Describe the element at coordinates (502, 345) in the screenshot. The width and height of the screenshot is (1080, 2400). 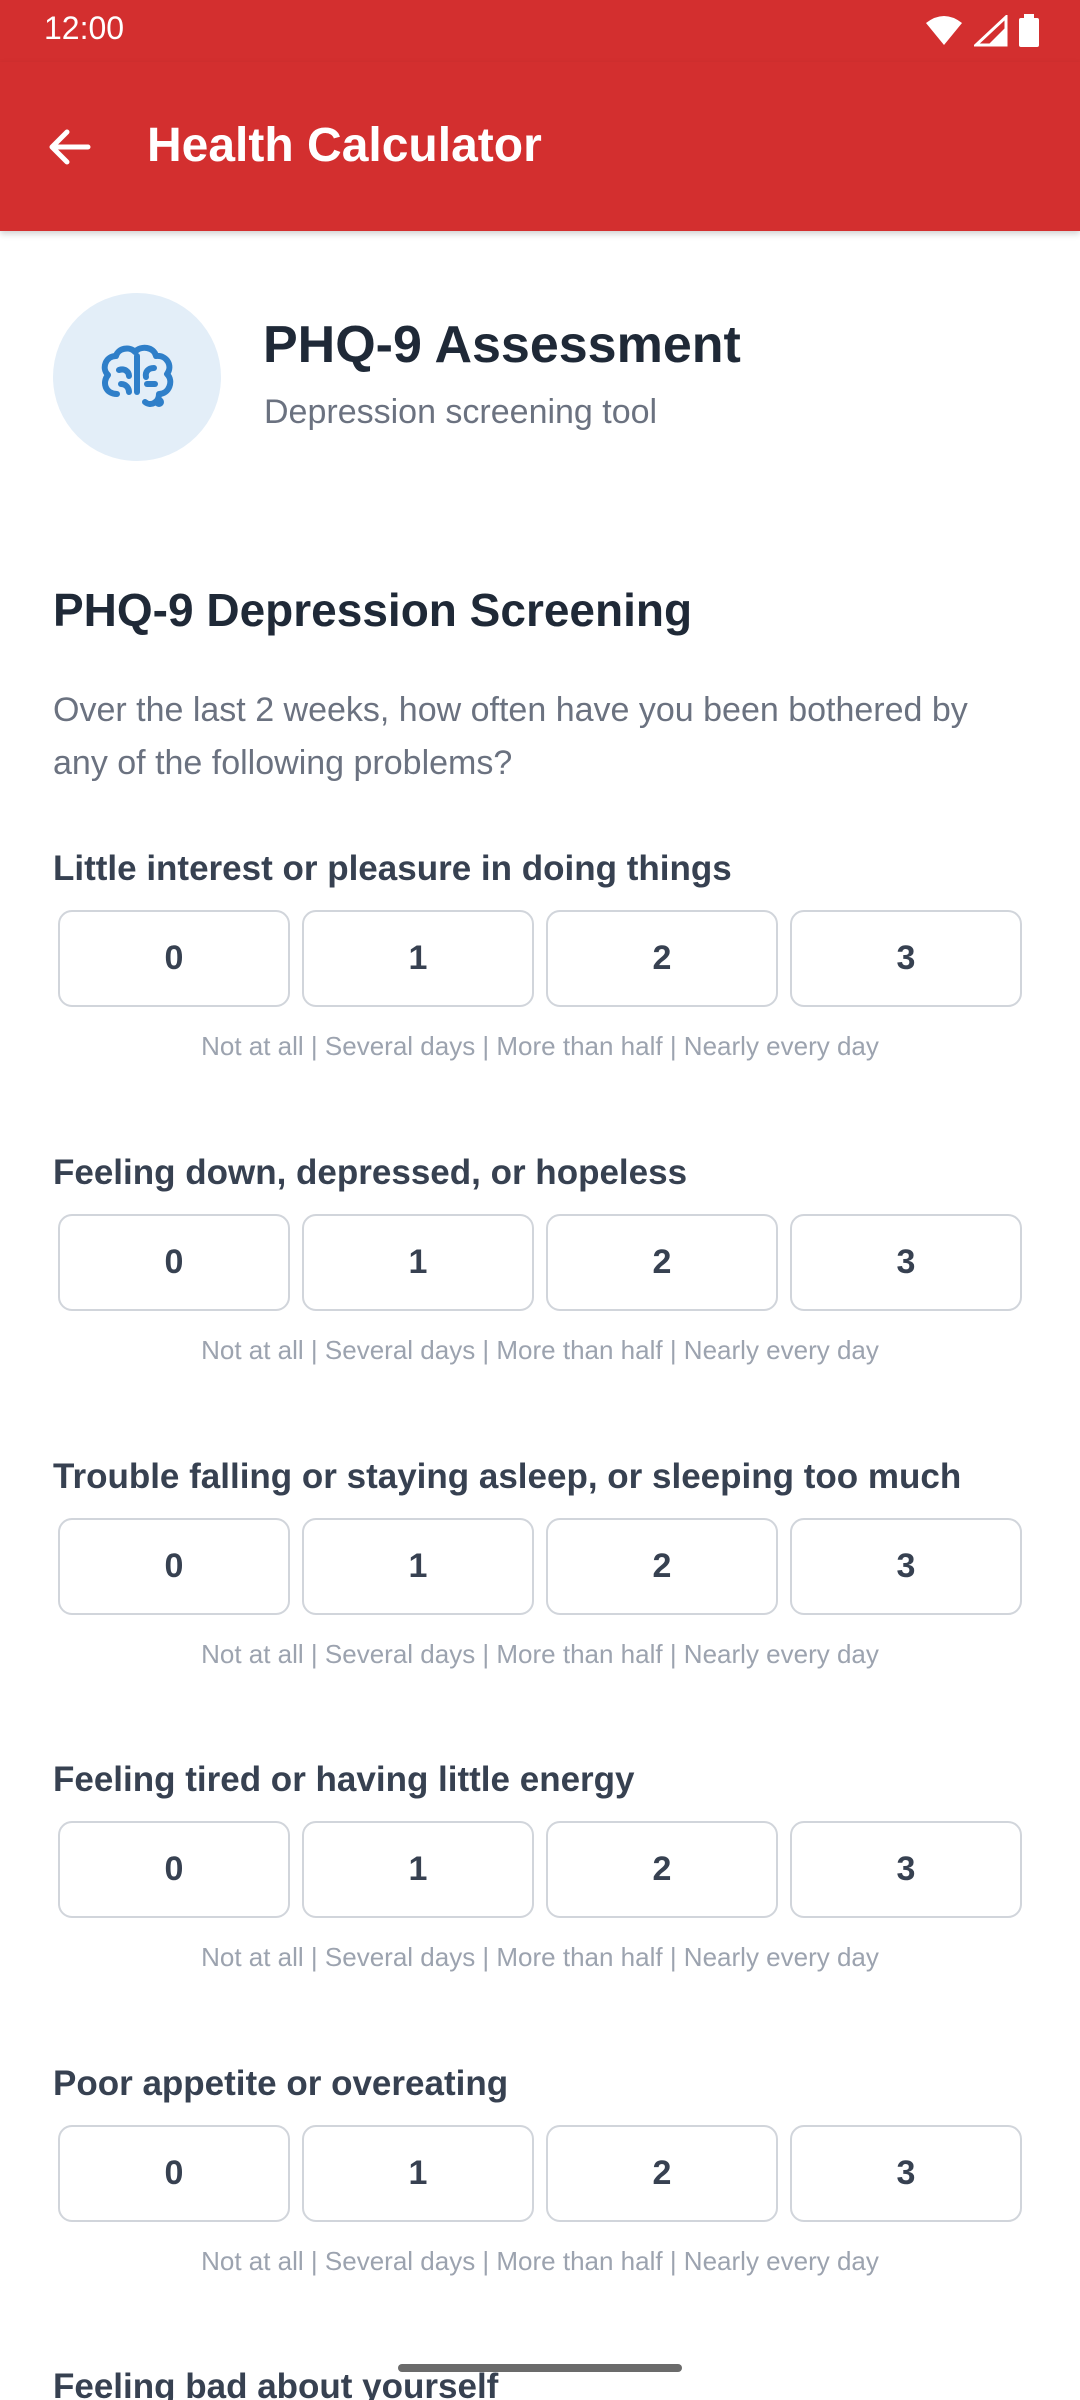
I see `assessment-title: PHQ-9 Assessment` at that location.